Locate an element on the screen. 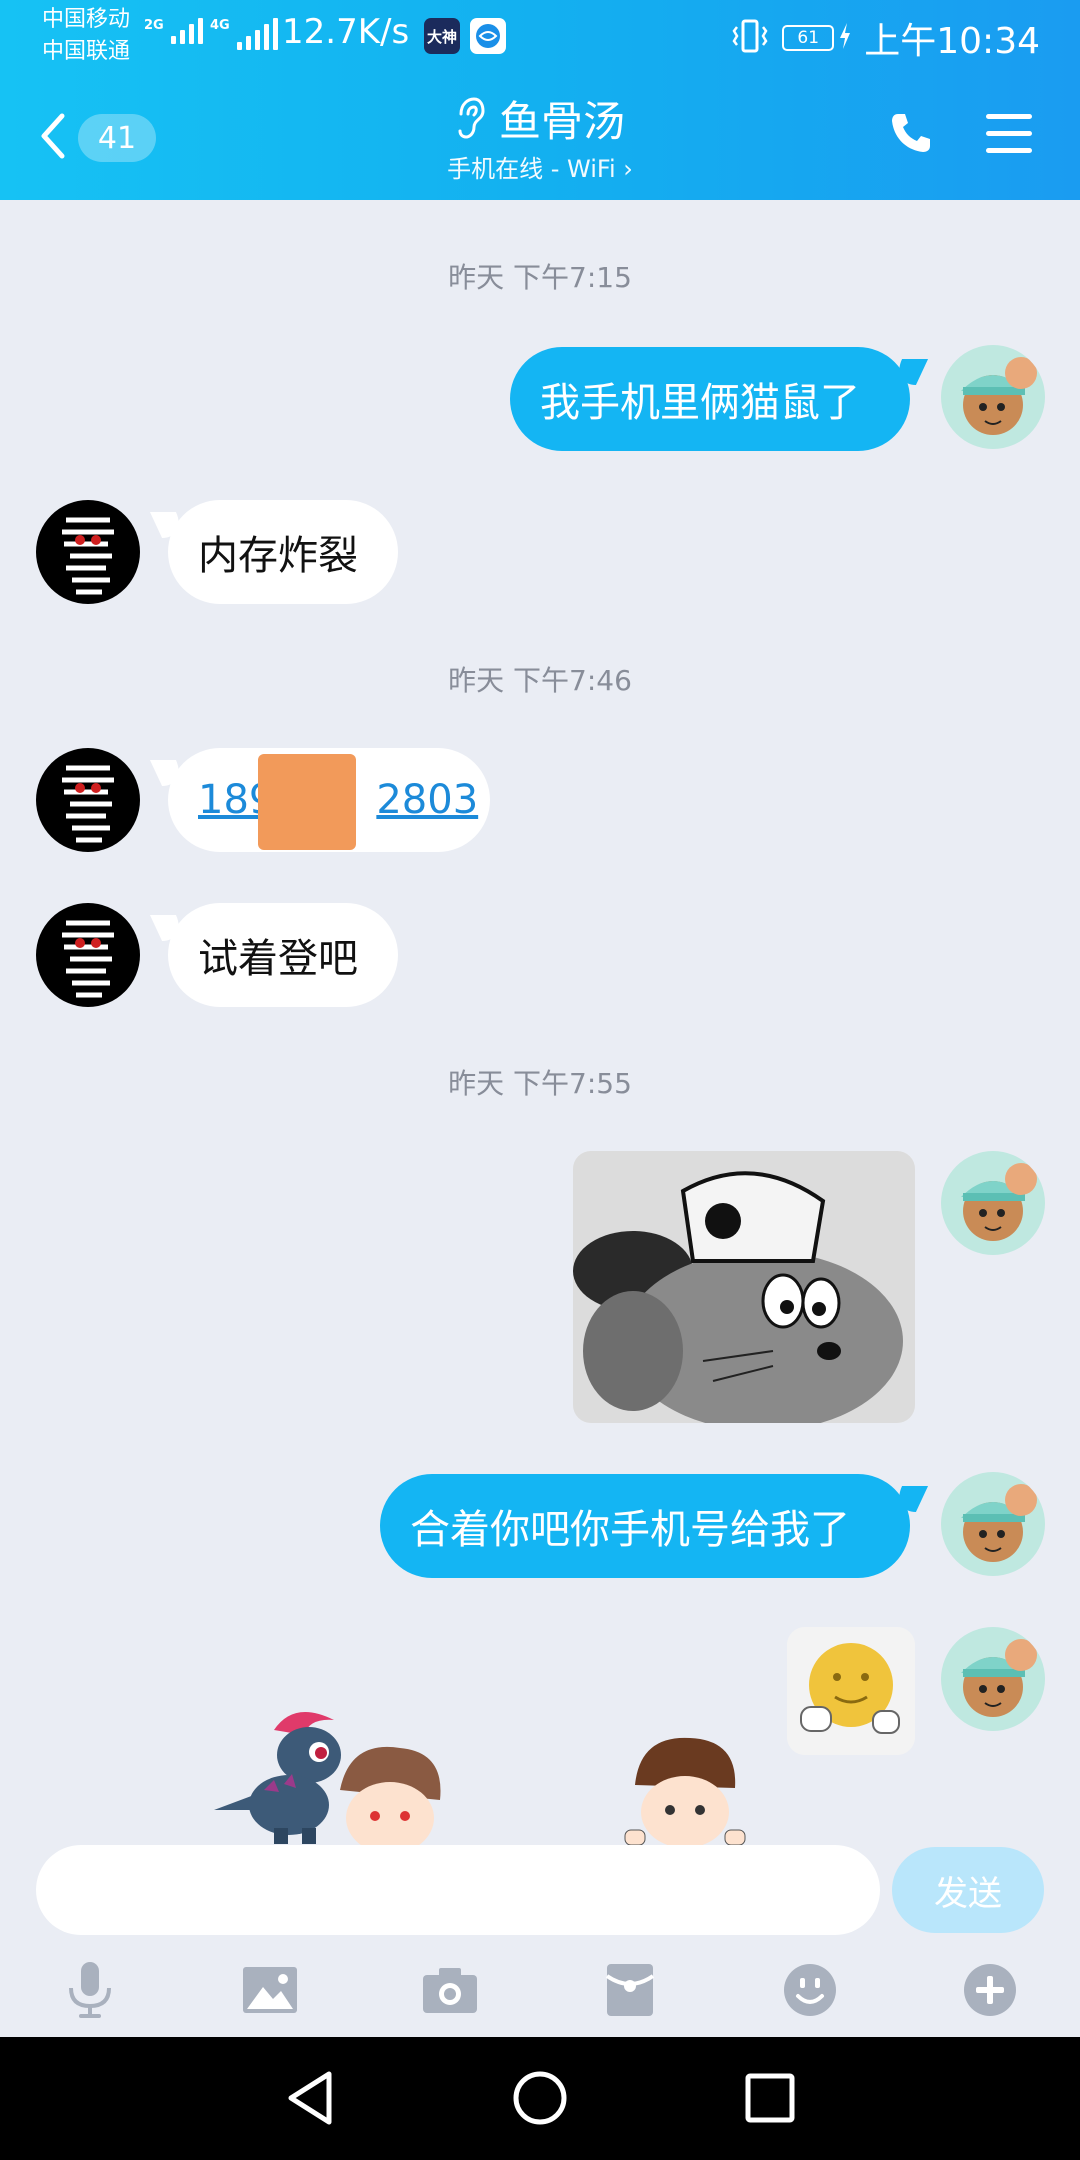 Image resolution: width=1080 pixels, height=2160 pixels. carrier-1: 中国移动 is located at coordinates (86, 19).